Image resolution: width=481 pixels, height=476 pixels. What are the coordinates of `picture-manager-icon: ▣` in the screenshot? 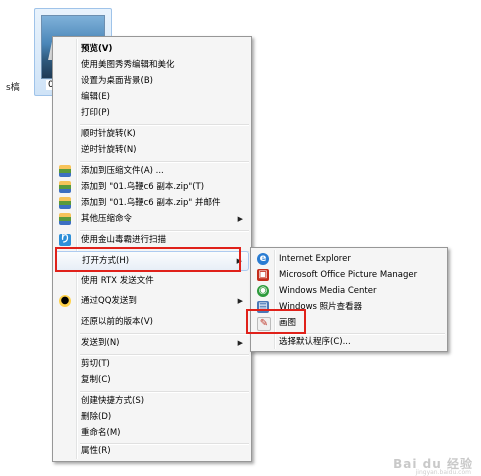 It's located at (263, 275).